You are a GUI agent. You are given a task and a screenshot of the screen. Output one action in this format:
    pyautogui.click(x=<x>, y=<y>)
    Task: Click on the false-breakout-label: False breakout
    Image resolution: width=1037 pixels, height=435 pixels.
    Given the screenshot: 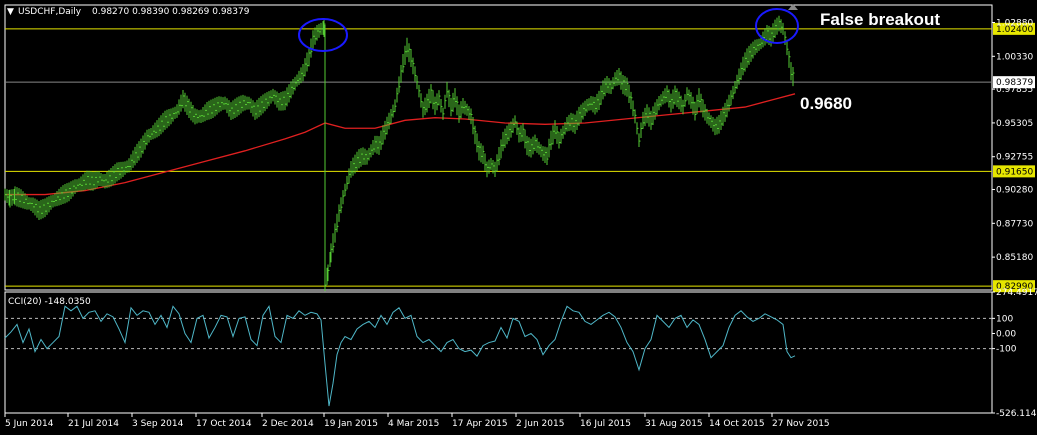 What is the action you would take?
    pyautogui.click(x=880, y=19)
    